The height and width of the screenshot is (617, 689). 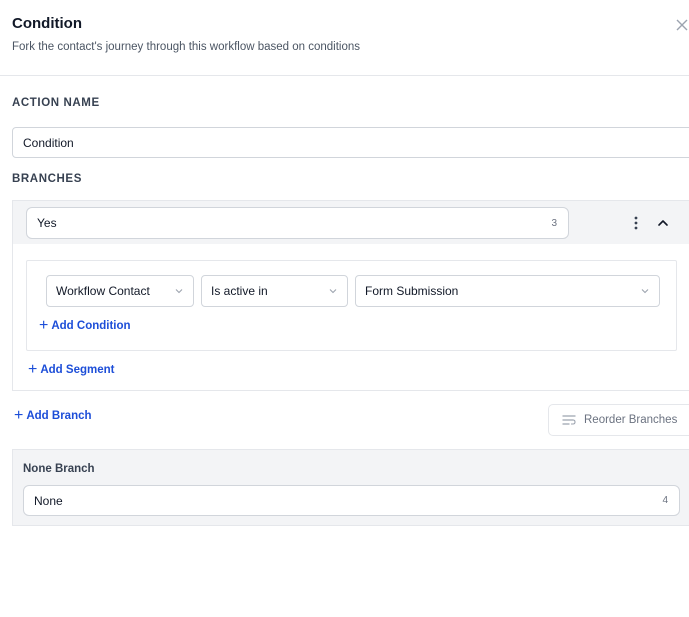 What do you see at coordinates (47, 223) in the screenshot?
I see `branch-name-value: Yes` at bounding box center [47, 223].